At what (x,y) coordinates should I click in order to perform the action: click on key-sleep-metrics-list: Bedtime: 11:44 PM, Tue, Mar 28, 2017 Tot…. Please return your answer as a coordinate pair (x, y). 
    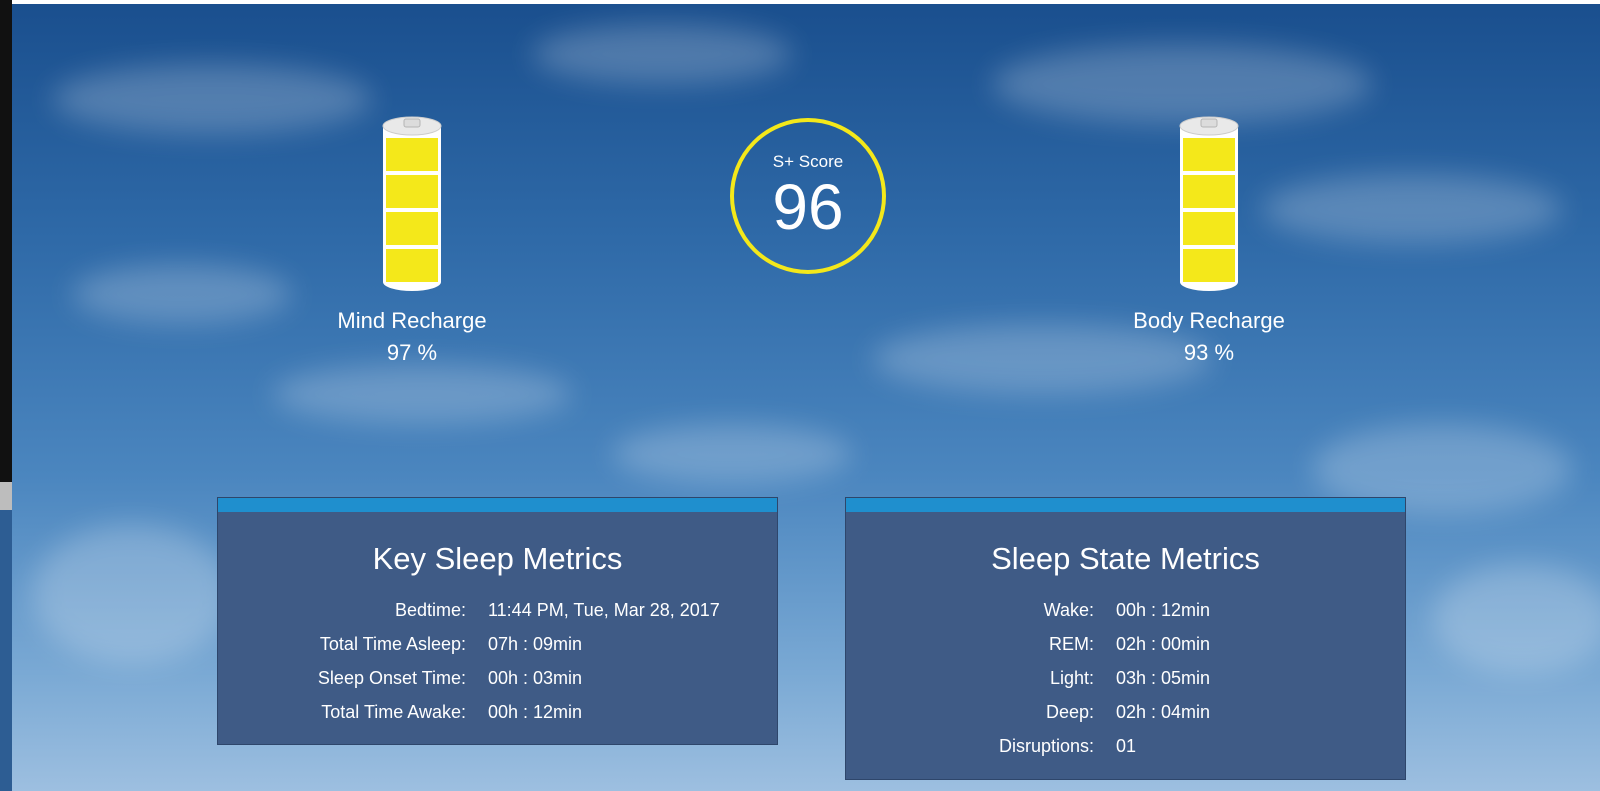
    Looking at the image, I should click on (497, 661).